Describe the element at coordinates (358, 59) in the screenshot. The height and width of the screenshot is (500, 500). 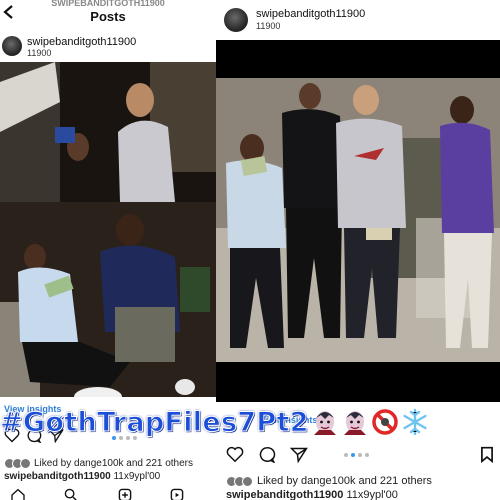
I see `photo-top-letterbox` at that location.